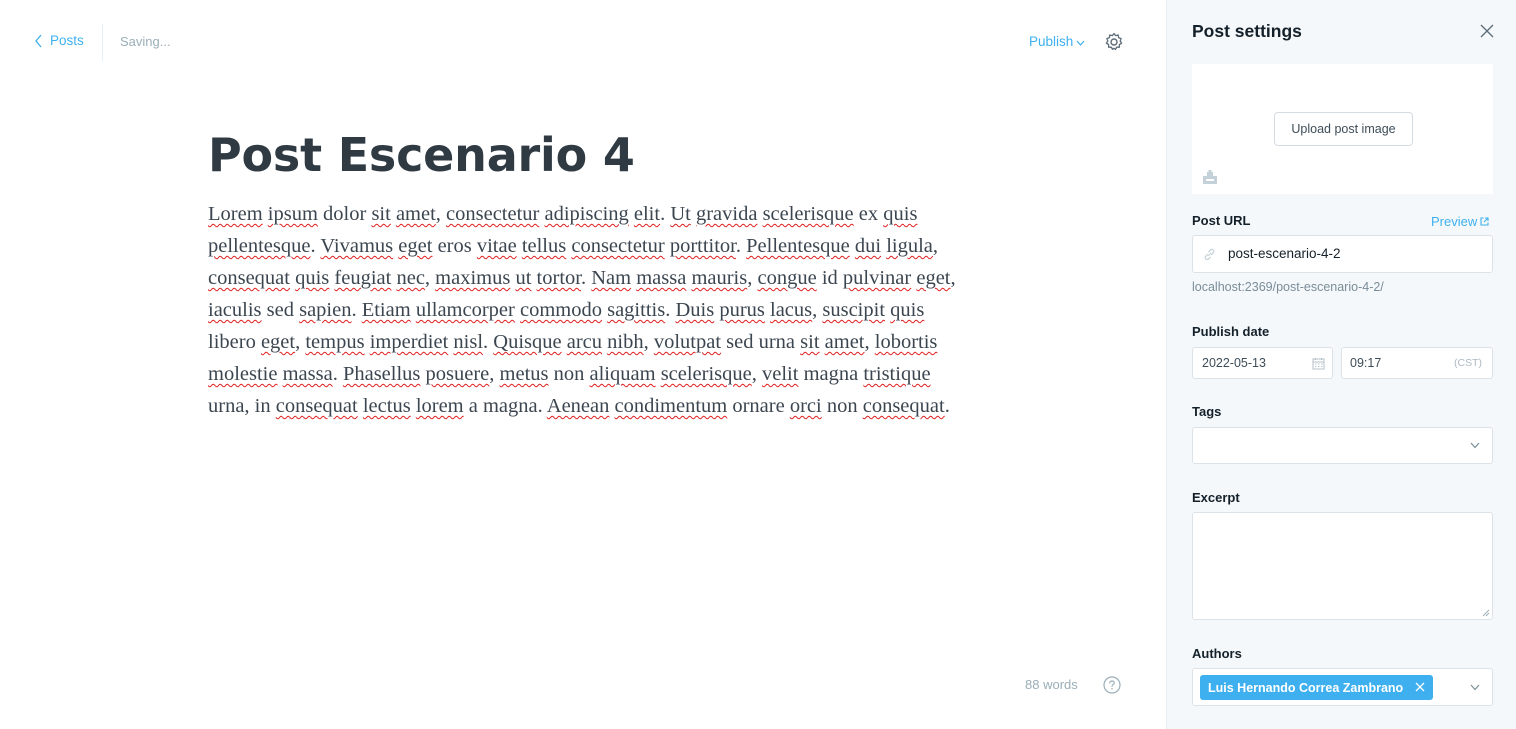  Describe the element at coordinates (854, 310) in the screenshot. I see `misspelled-word: suscipit` at that location.